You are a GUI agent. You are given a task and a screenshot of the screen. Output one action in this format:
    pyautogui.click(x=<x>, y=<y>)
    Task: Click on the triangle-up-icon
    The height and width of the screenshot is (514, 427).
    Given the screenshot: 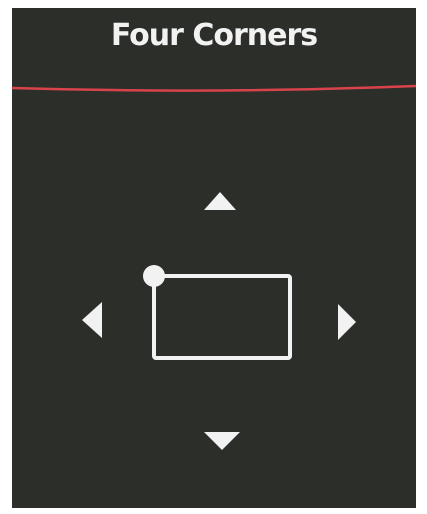 What is the action you would take?
    pyautogui.click(x=220, y=201)
    